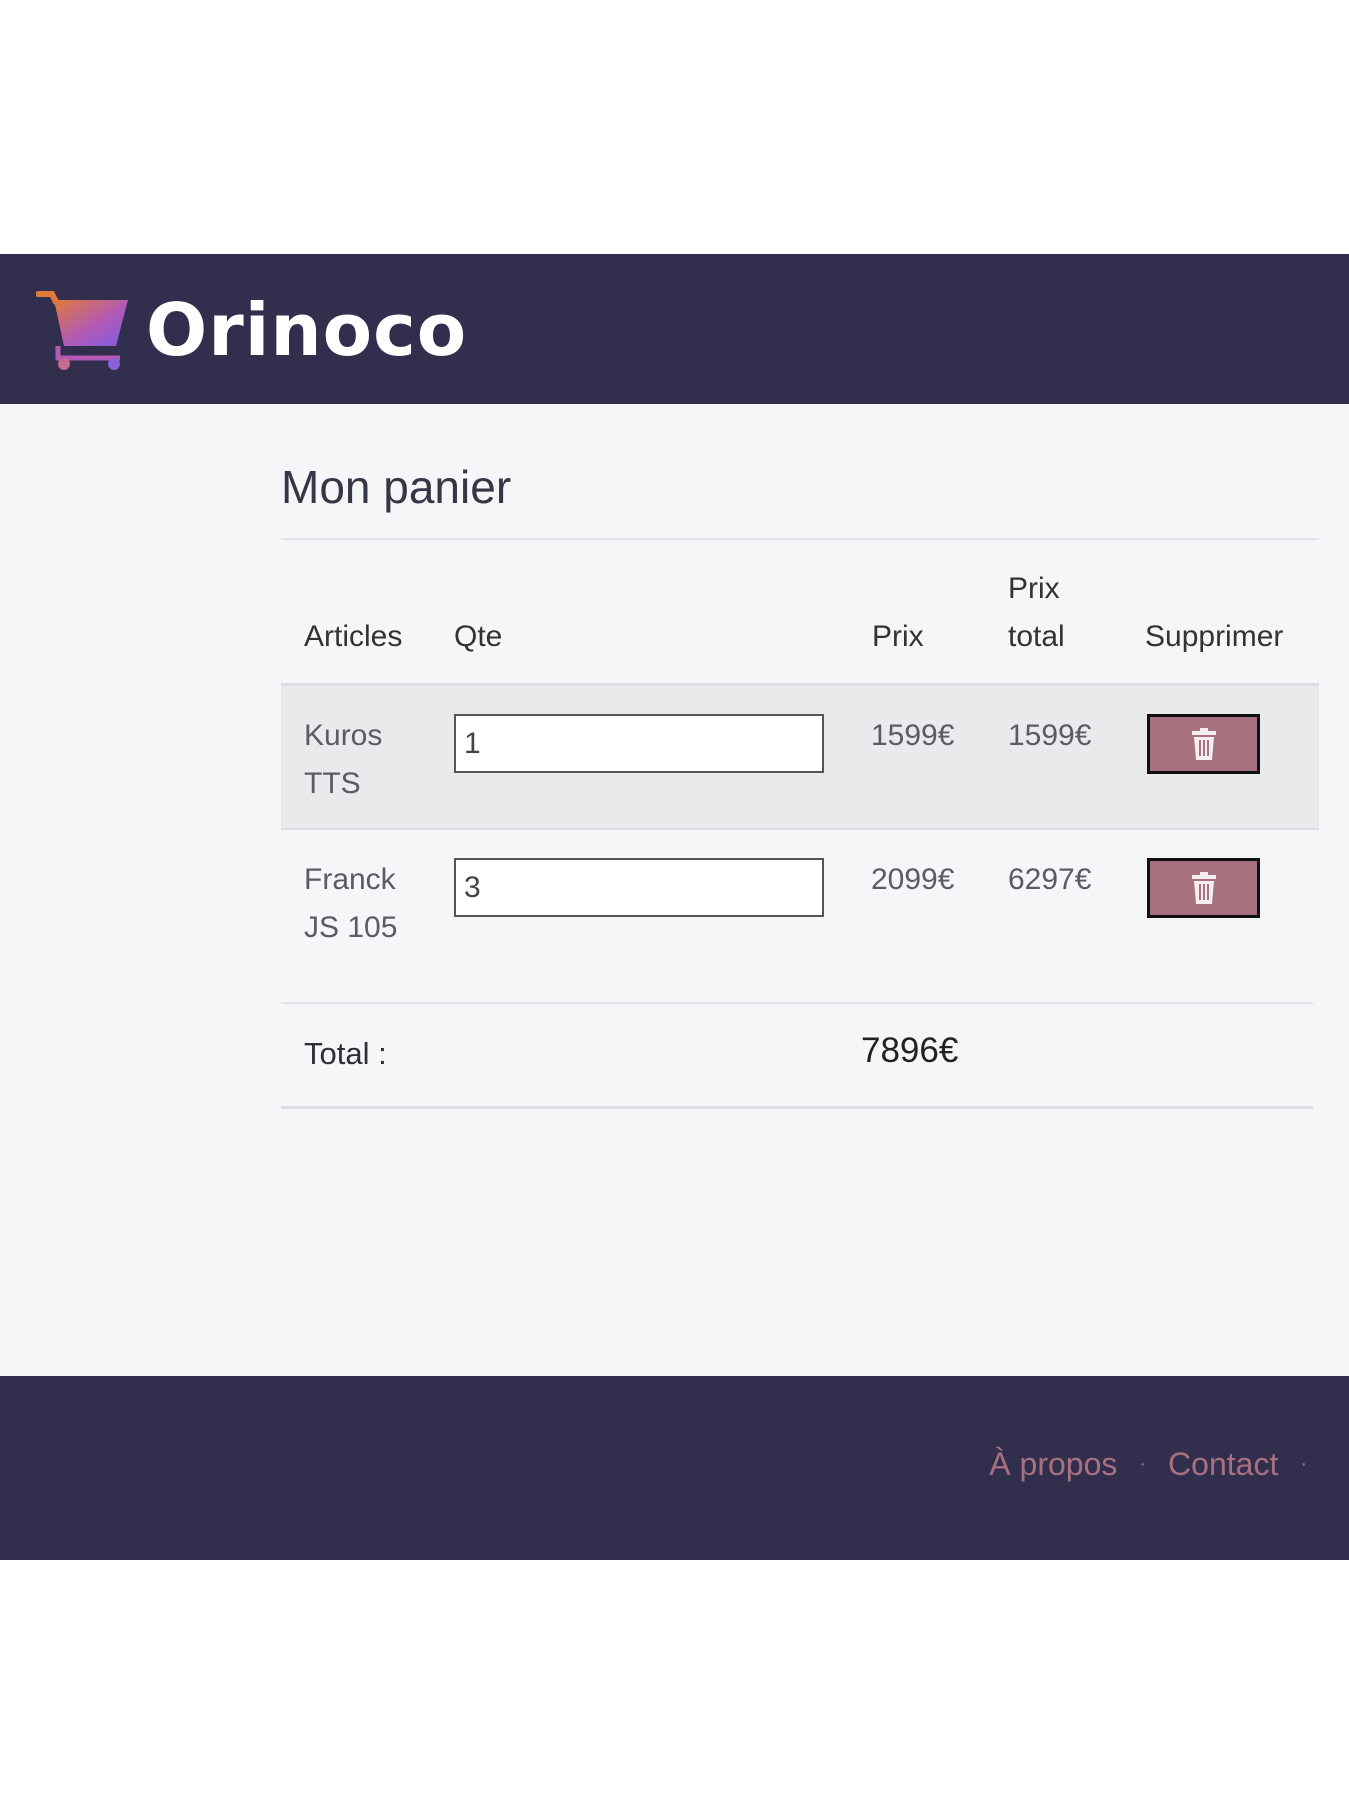 The height and width of the screenshot is (1819, 1349). I want to click on column-header-articles: Articles, so click(353, 636).